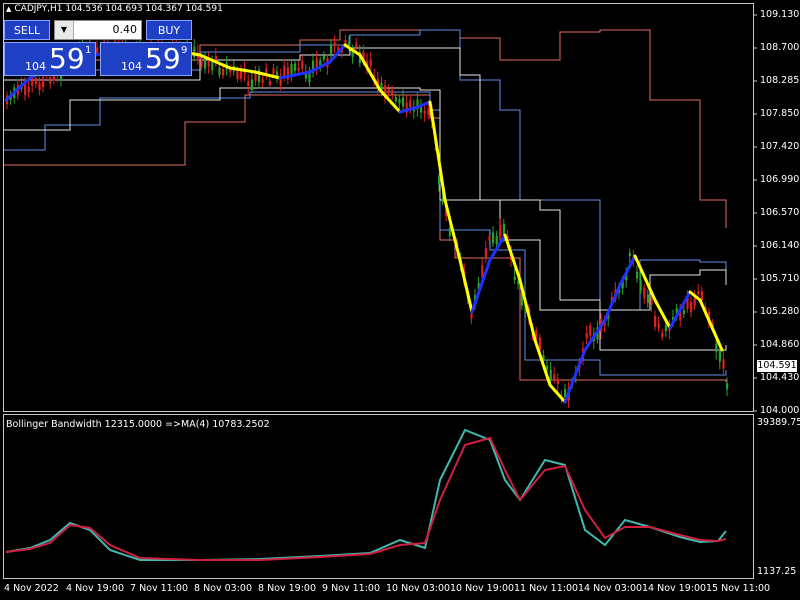 The height and width of the screenshot is (600, 800). What do you see at coordinates (163, 58) in the screenshot?
I see `ask-pips: 59` at bounding box center [163, 58].